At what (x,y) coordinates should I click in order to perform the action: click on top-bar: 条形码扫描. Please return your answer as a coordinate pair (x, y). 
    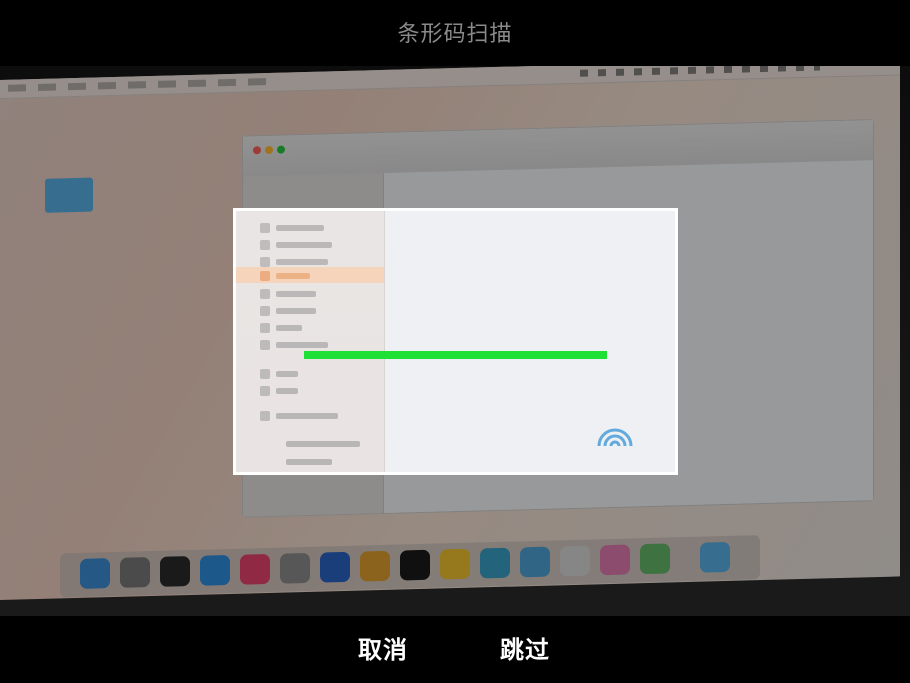
    Looking at the image, I should click on (455, 33).